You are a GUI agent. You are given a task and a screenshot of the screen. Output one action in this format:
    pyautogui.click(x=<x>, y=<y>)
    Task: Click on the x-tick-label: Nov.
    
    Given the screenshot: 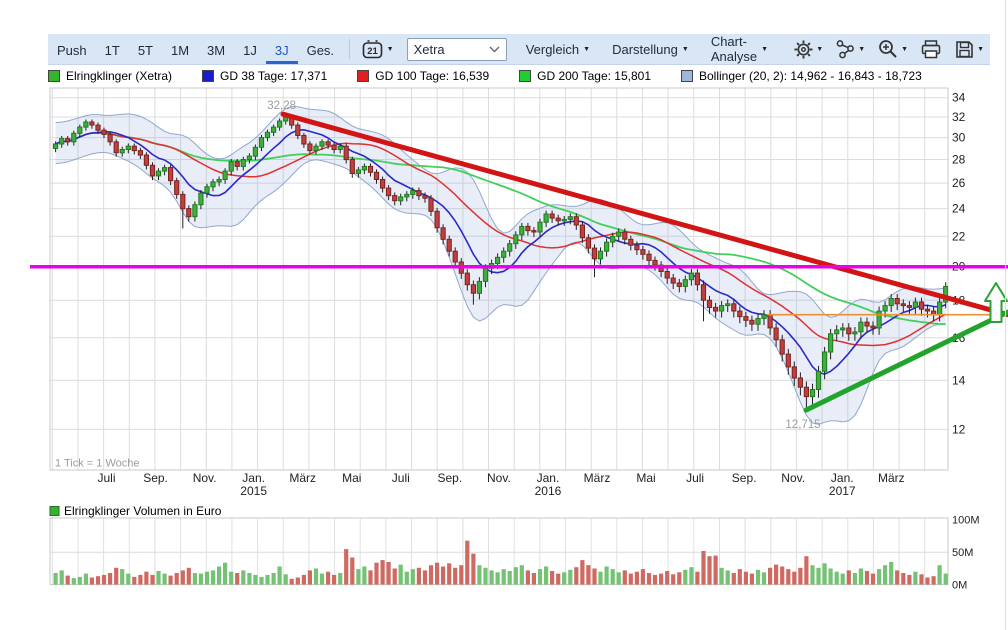 What is the action you would take?
    pyautogui.click(x=499, y=478)
    